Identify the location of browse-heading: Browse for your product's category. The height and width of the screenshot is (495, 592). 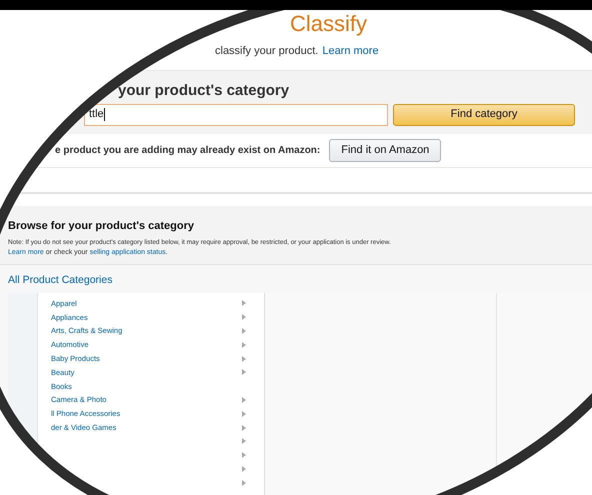
(101, 226).